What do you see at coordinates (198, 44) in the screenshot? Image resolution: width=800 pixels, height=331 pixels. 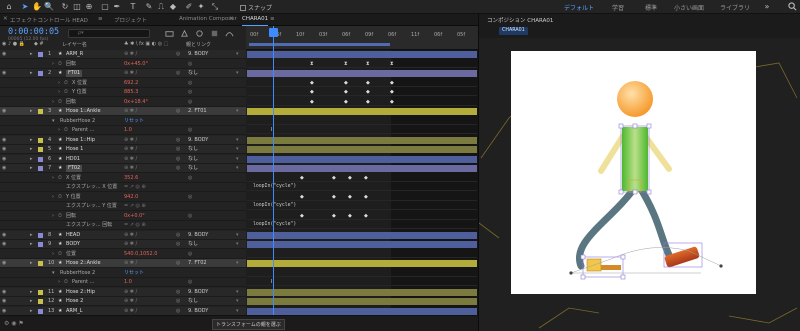 I see `parent-link-column: 親とリンク` at bounding box center [198, 44].